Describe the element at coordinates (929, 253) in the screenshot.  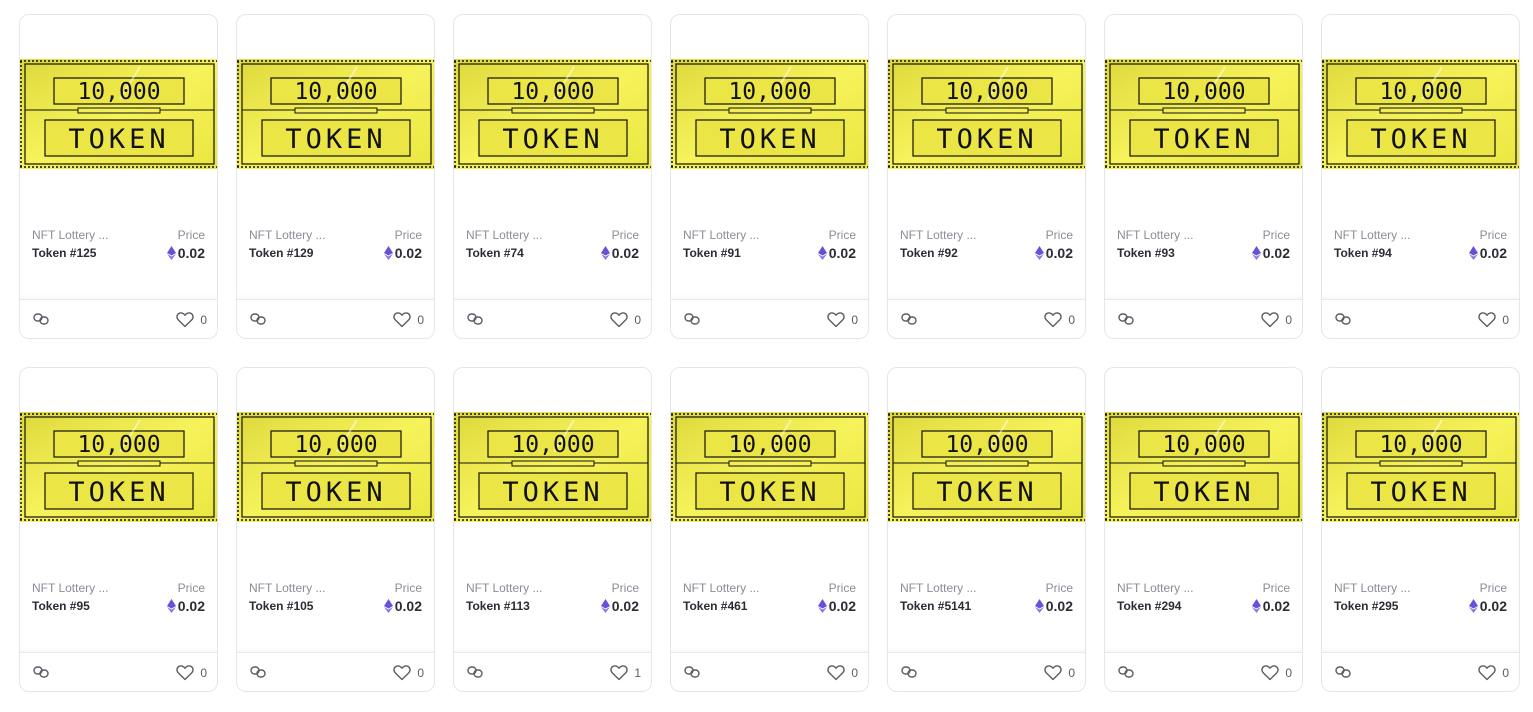
I see `token-name: Token #92` at that location.